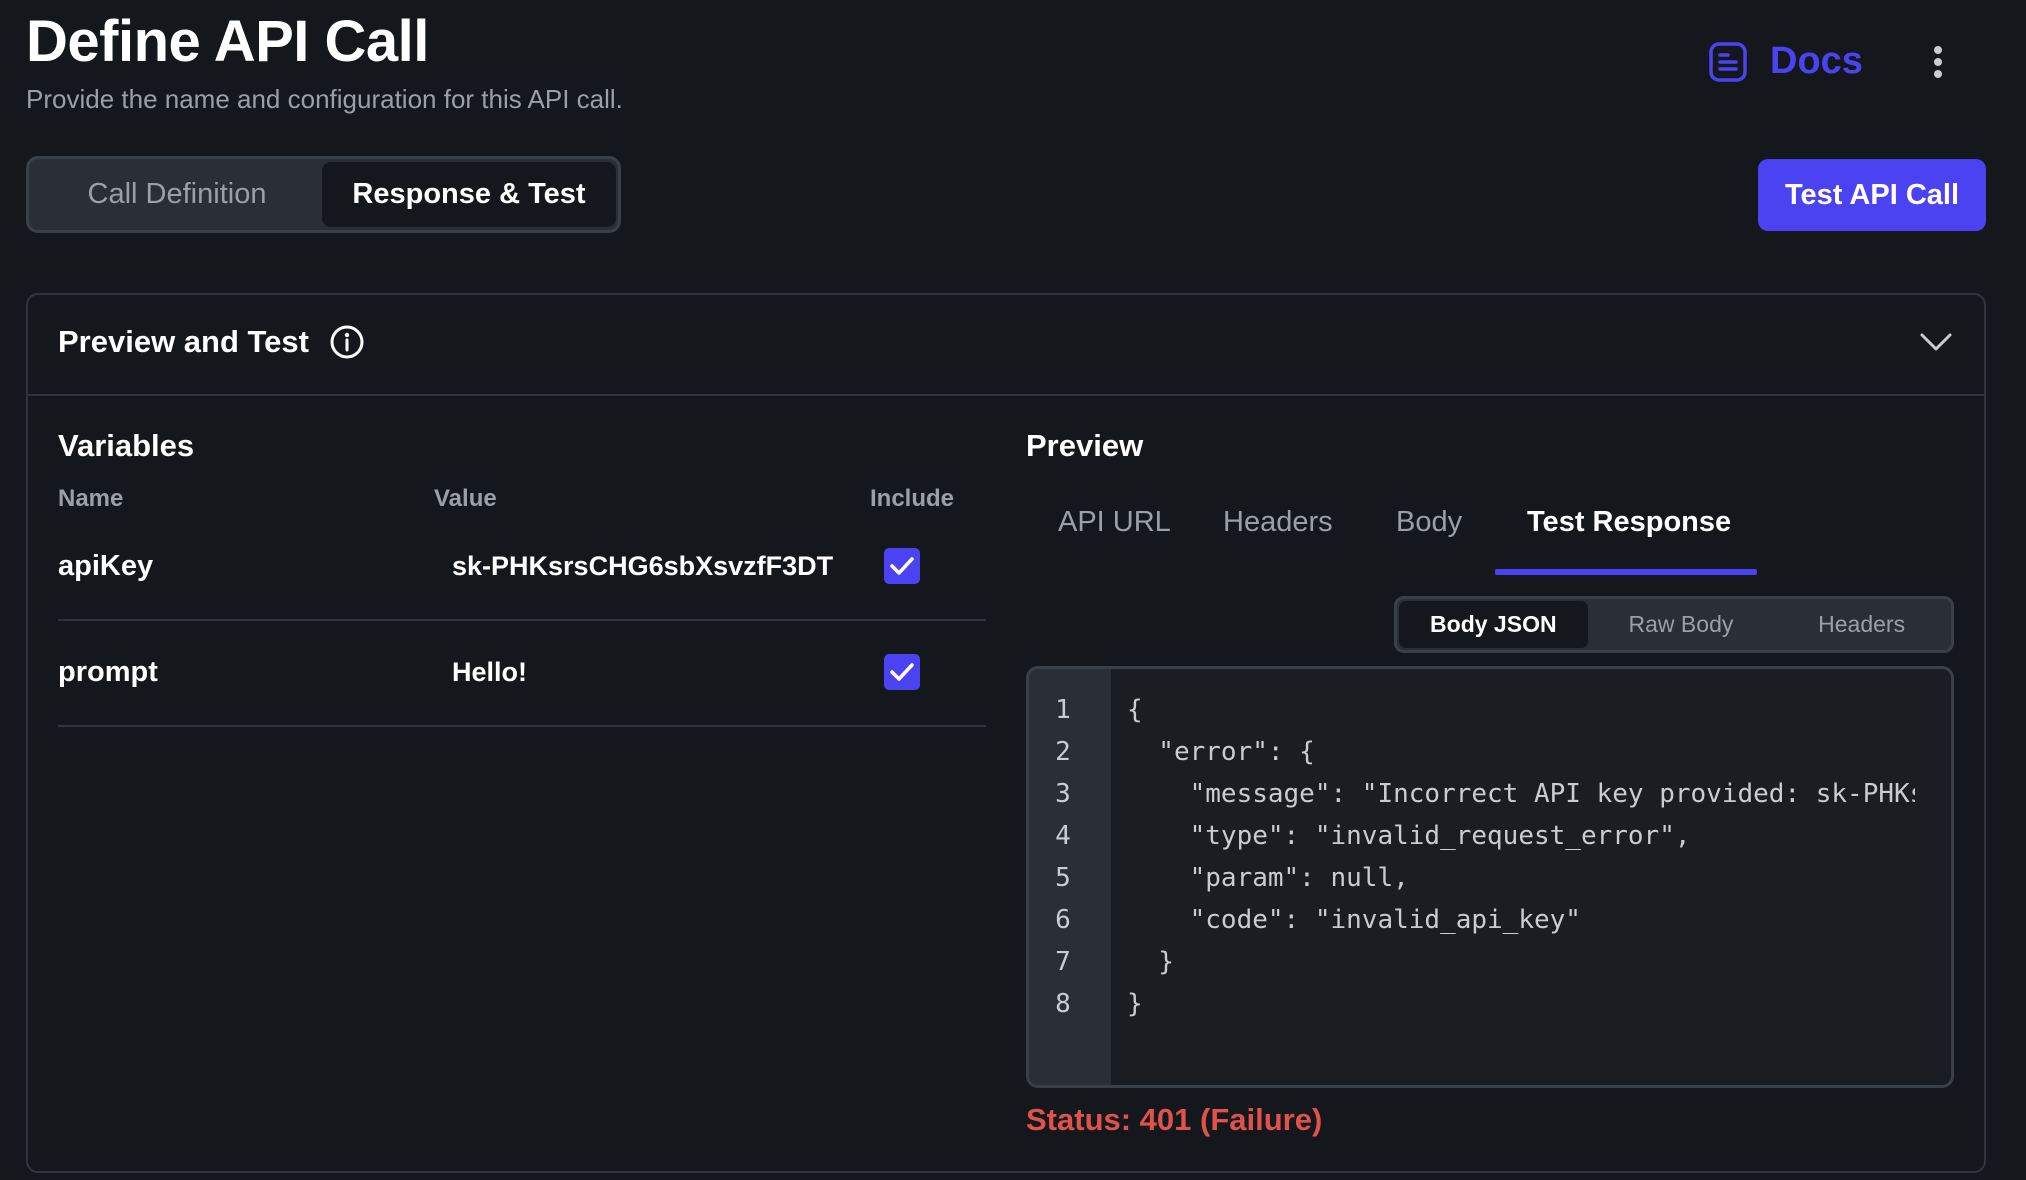  What do you see at coordinates (1626, 572) in the screenshot?
I see `active-tab-indicator` at bounding box center [1626, 572].